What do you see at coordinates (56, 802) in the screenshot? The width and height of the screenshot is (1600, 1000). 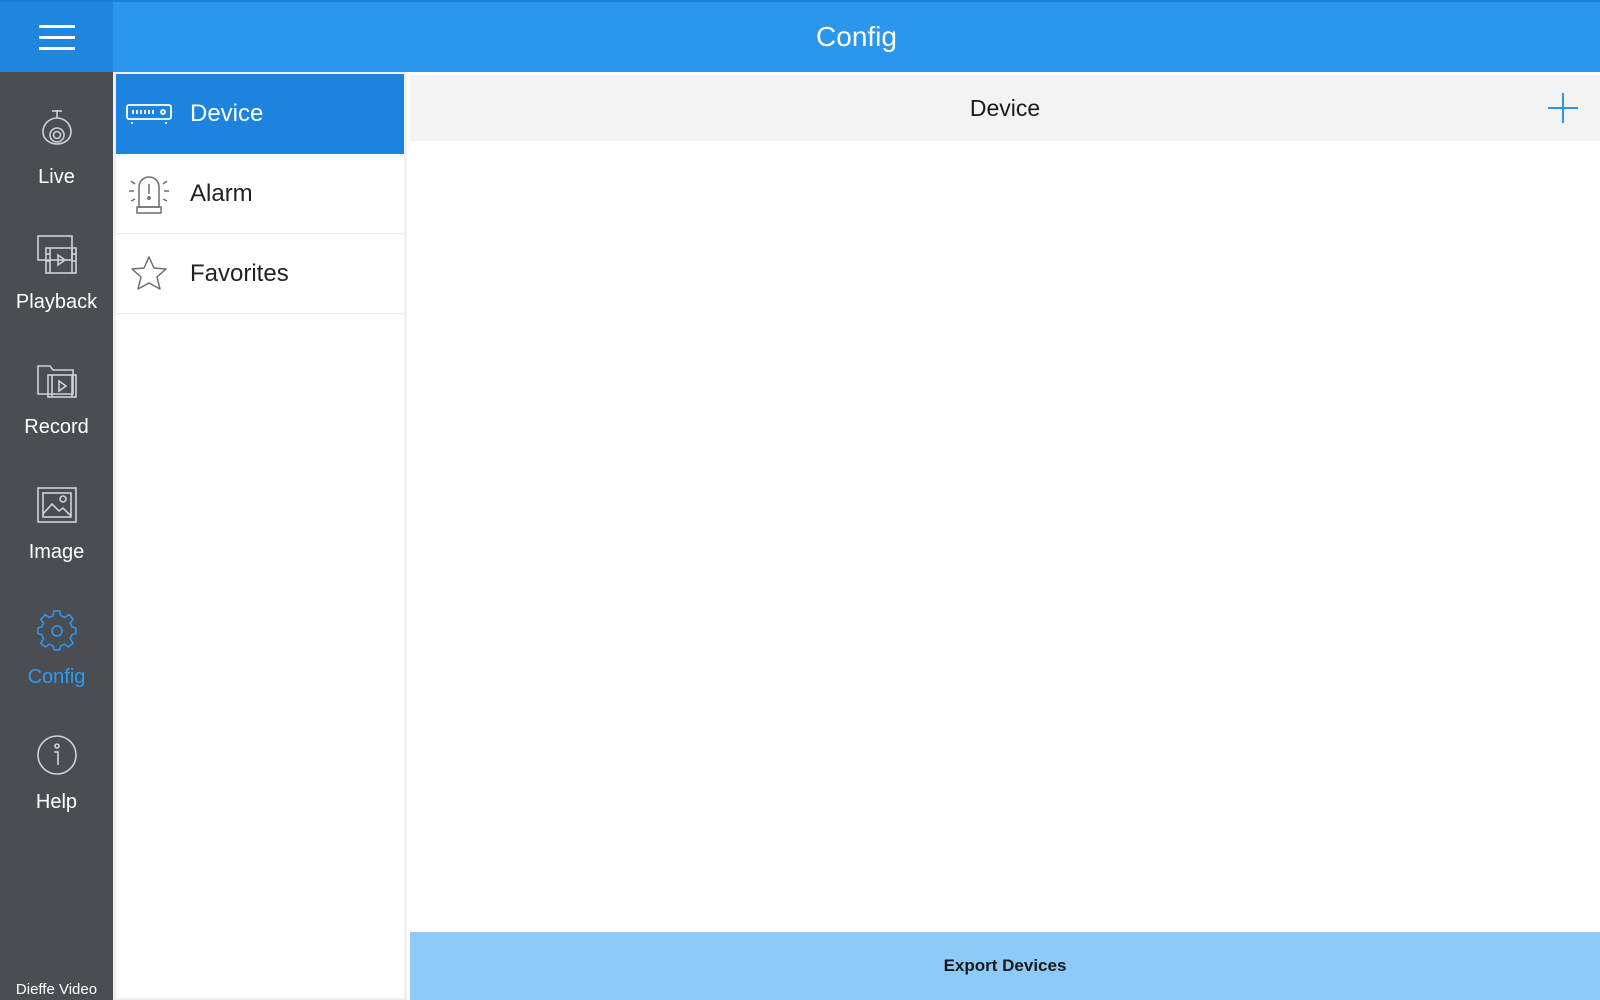 I see `rail-label: Help` at bounding box center [56, 802].